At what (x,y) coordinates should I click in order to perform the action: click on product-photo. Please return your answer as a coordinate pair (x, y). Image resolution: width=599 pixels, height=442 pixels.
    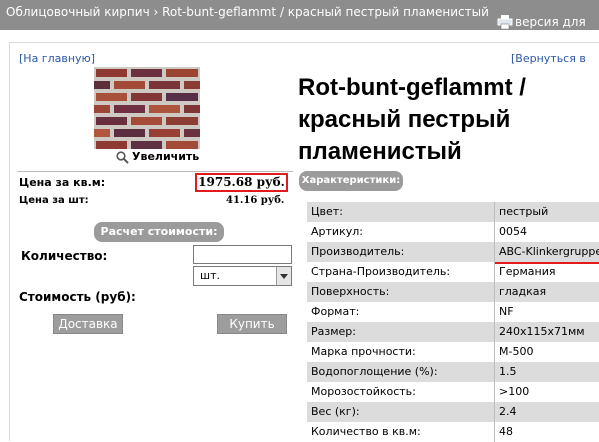
    Looking at the image, I should click on (147, 108).